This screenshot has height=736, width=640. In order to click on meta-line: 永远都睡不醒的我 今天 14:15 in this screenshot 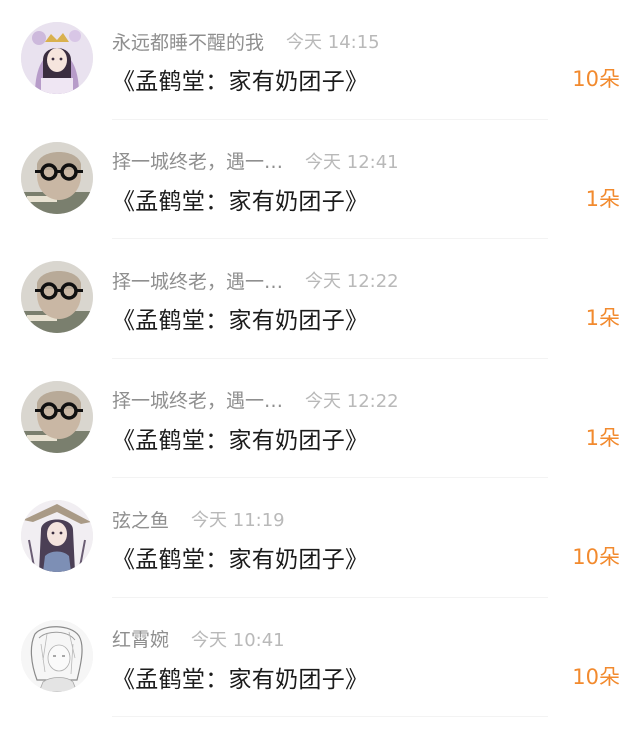, I will do `click(246, 41)`.